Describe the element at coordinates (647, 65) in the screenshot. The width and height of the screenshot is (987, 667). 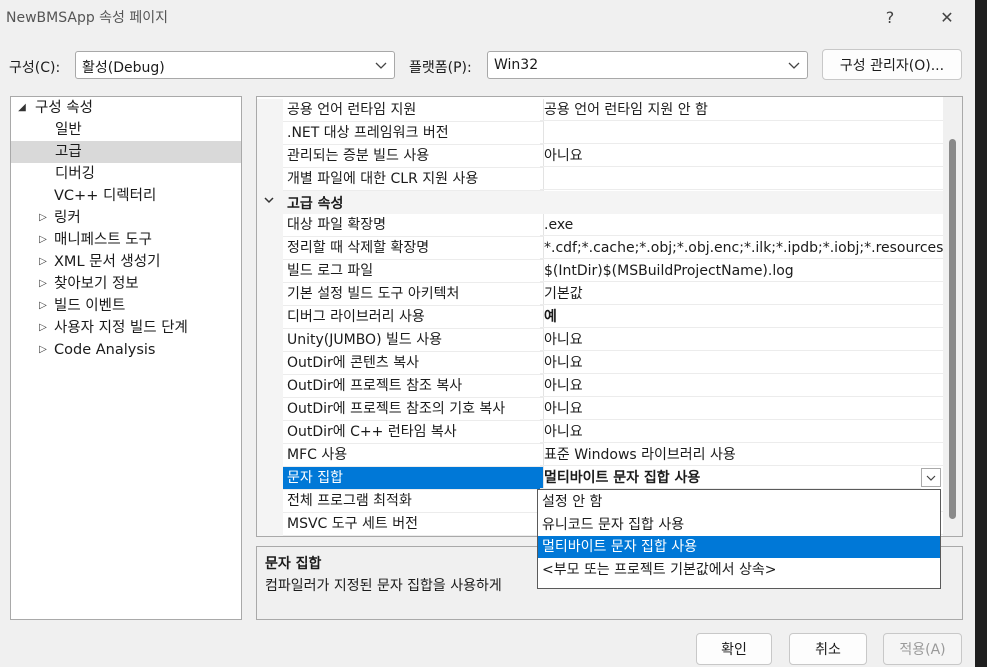
I see `platform-combo: Win32` at that location.